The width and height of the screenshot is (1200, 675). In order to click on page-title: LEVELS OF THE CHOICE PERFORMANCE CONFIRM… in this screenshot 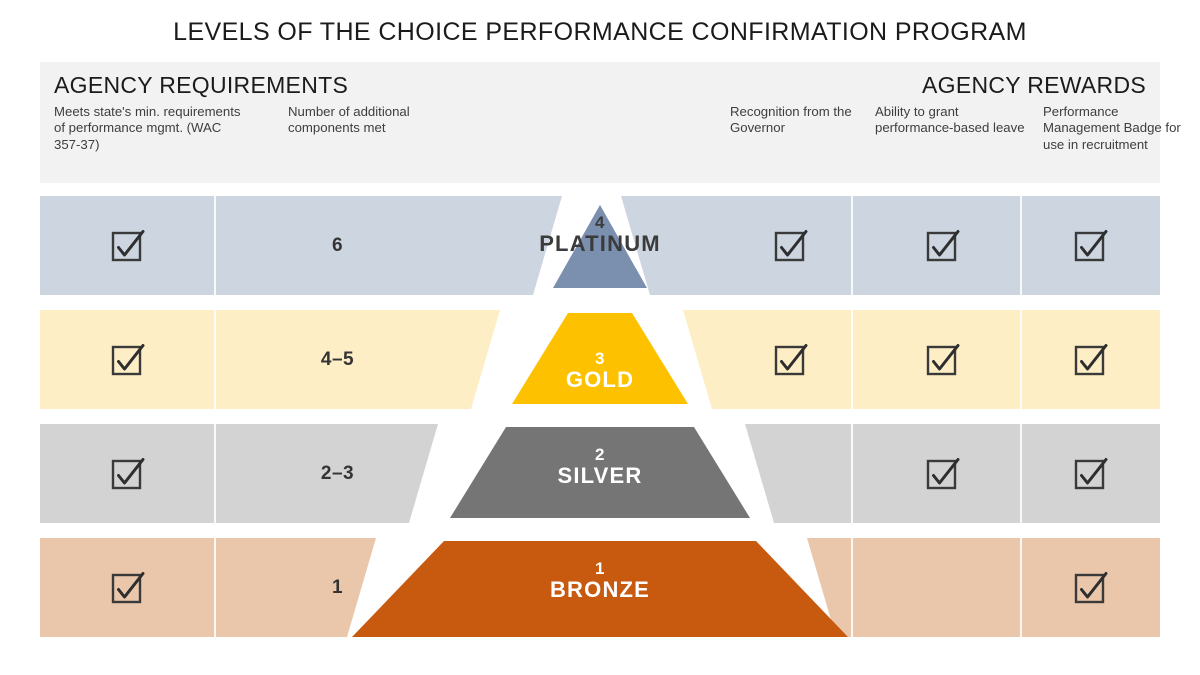, I will do `click(600, 32)`.